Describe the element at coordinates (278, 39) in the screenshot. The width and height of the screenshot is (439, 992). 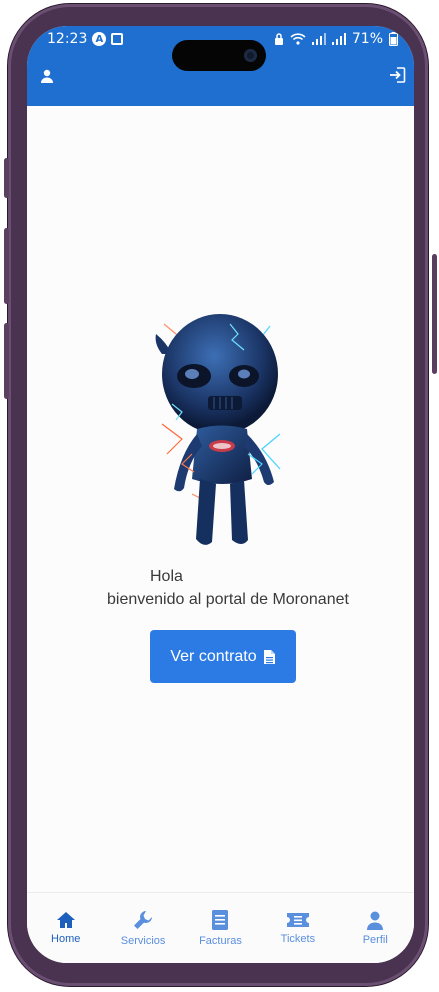
I see `lock-icon` at that location.